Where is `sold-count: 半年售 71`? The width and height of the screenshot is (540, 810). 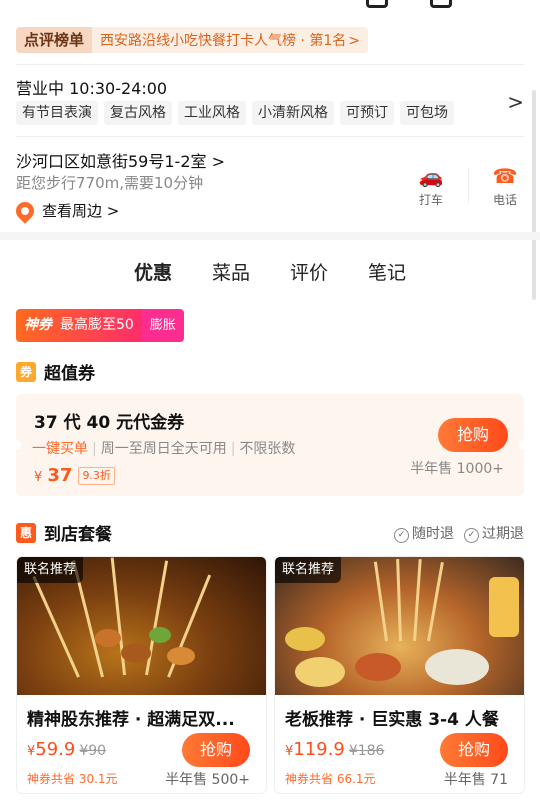
sold-count: 半年售 71 is located at coordinates (475, 780).